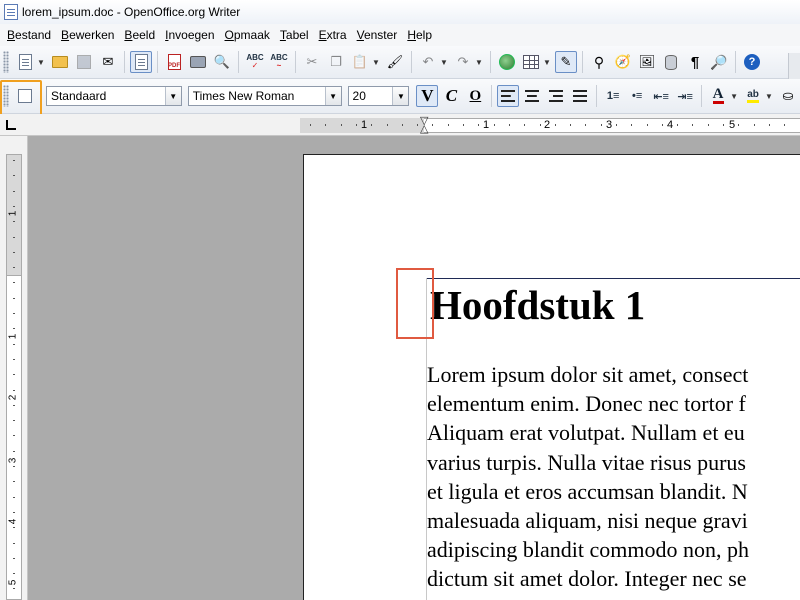  Describe the element at coordinates (189, 35) in the screenshot. I see `menu-invoegen: Invoegen` at that location.